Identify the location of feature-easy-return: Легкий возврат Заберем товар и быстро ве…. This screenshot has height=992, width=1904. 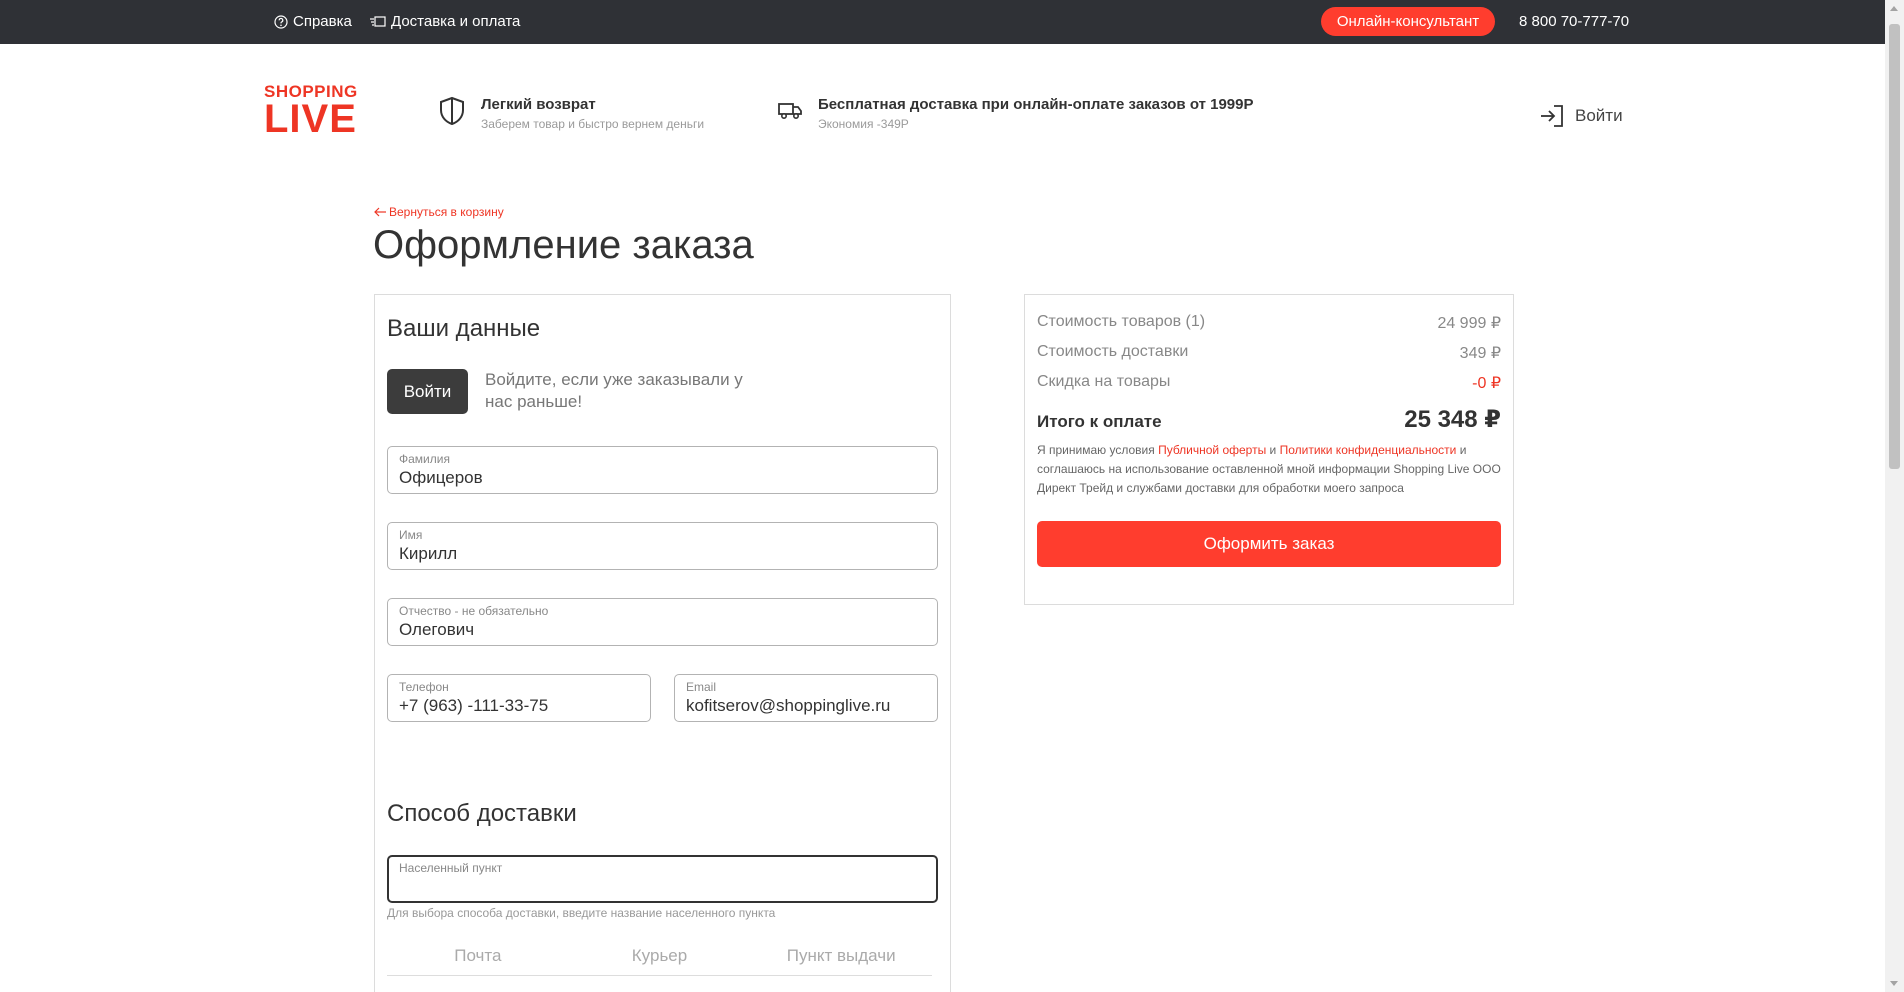
(571, 113).